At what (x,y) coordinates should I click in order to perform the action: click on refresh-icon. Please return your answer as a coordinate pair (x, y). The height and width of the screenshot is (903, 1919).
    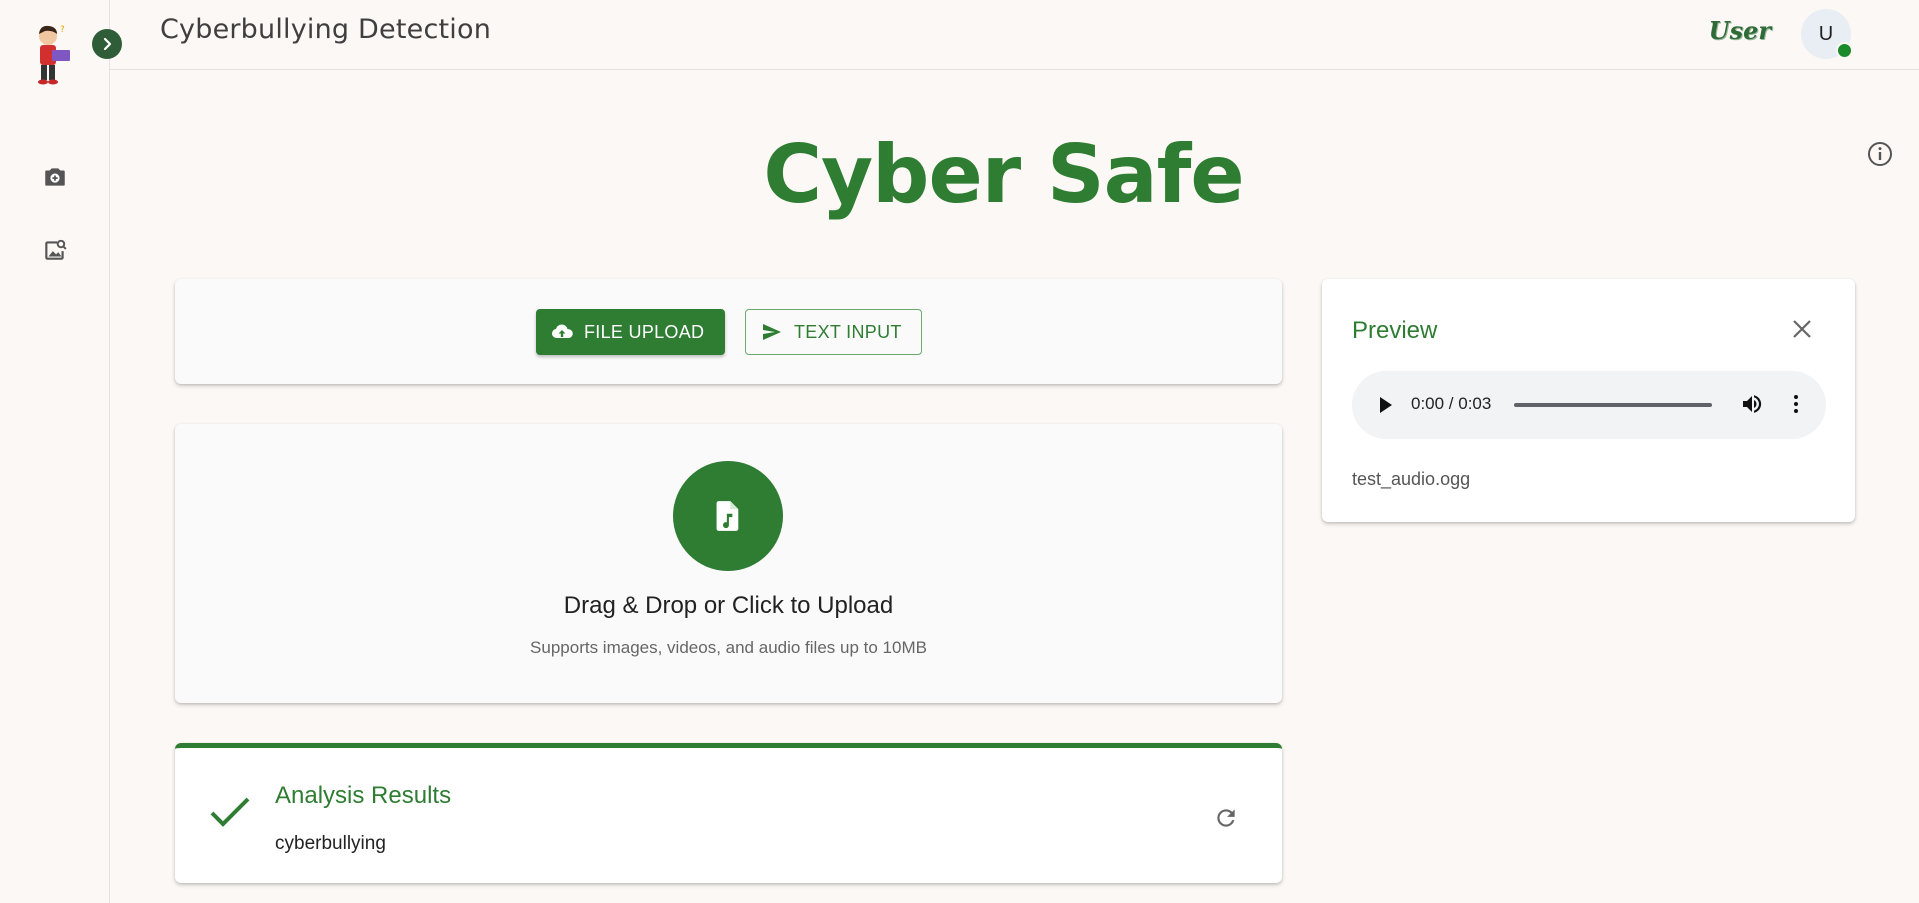
    Looking at the image, I should click on (1226, 820).